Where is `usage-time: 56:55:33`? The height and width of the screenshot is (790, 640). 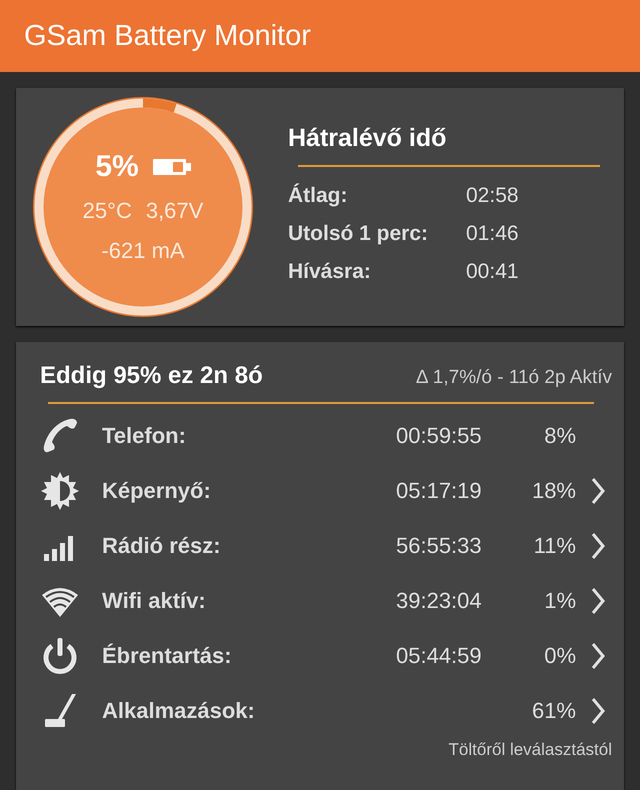 usage-time: 56:55:33 is located at coordinates (439, 545).